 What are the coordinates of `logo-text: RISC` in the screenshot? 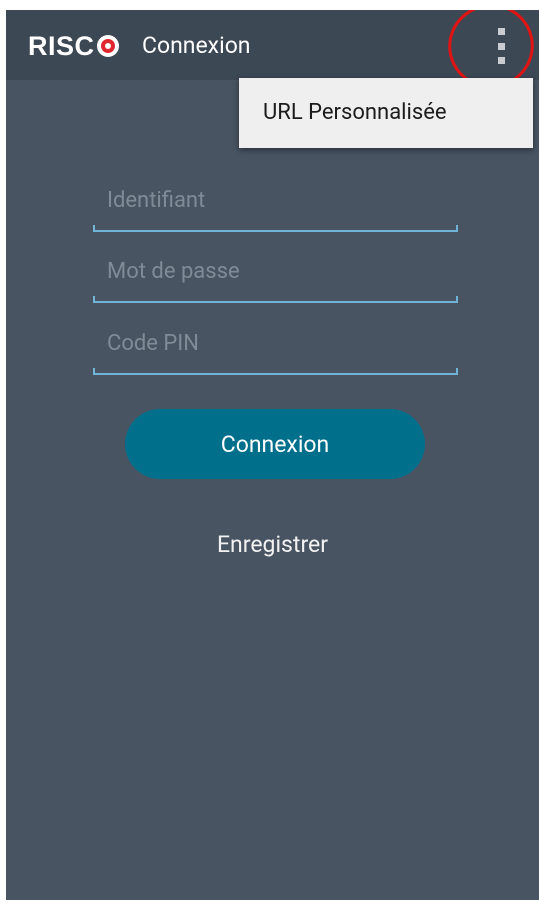 It's located at (61, 45).